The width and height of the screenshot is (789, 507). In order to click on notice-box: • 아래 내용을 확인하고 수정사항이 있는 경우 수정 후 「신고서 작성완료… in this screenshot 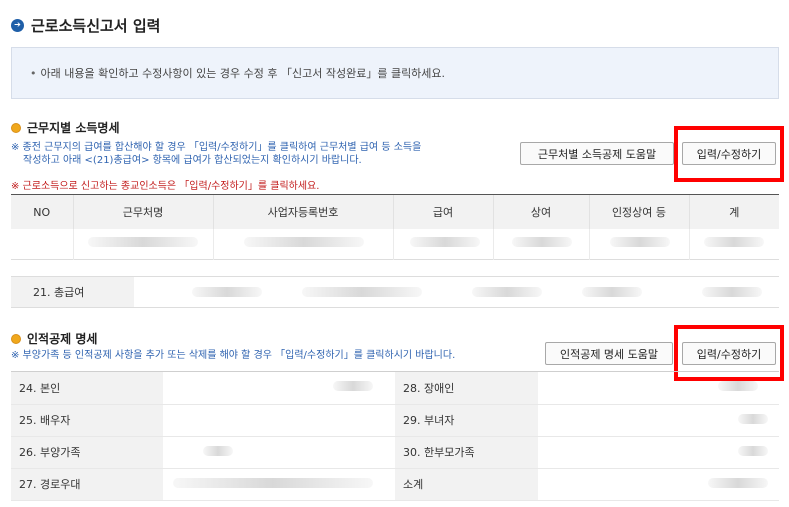, I will do `click(395, 73)`.